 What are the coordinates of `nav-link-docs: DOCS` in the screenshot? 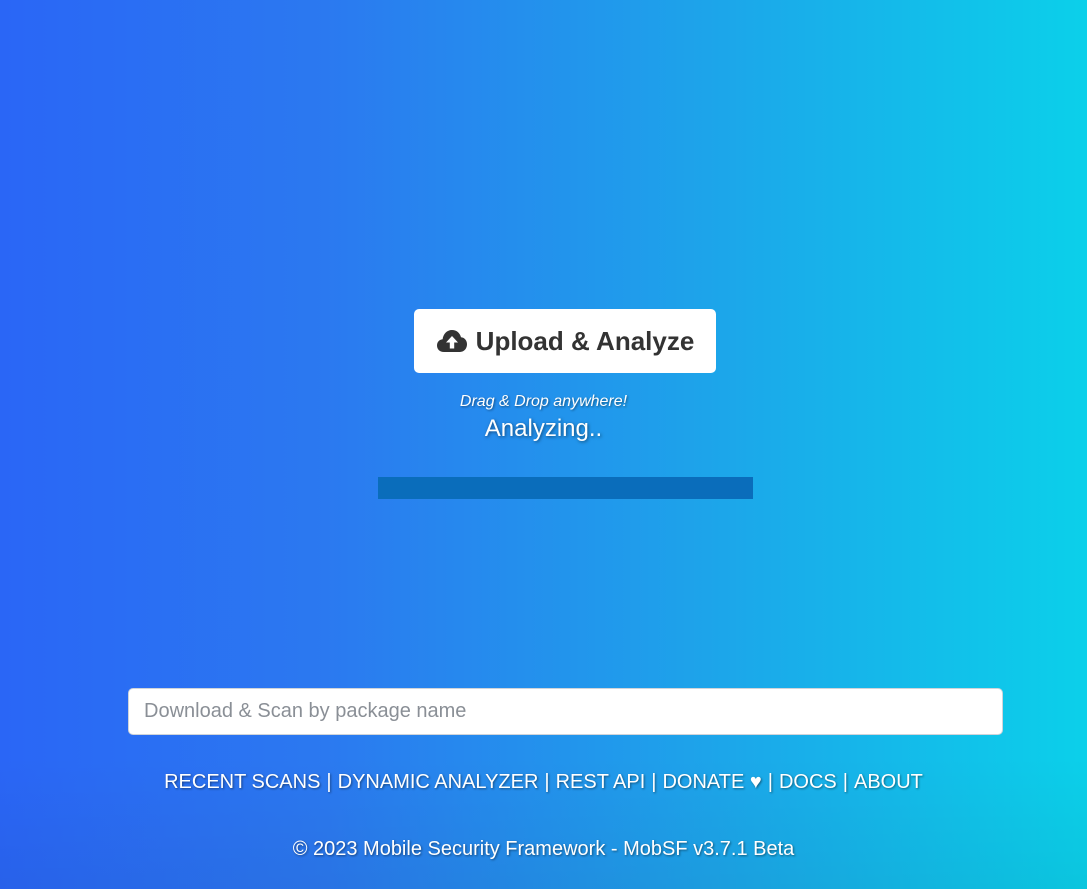 It's located at (808, 782).